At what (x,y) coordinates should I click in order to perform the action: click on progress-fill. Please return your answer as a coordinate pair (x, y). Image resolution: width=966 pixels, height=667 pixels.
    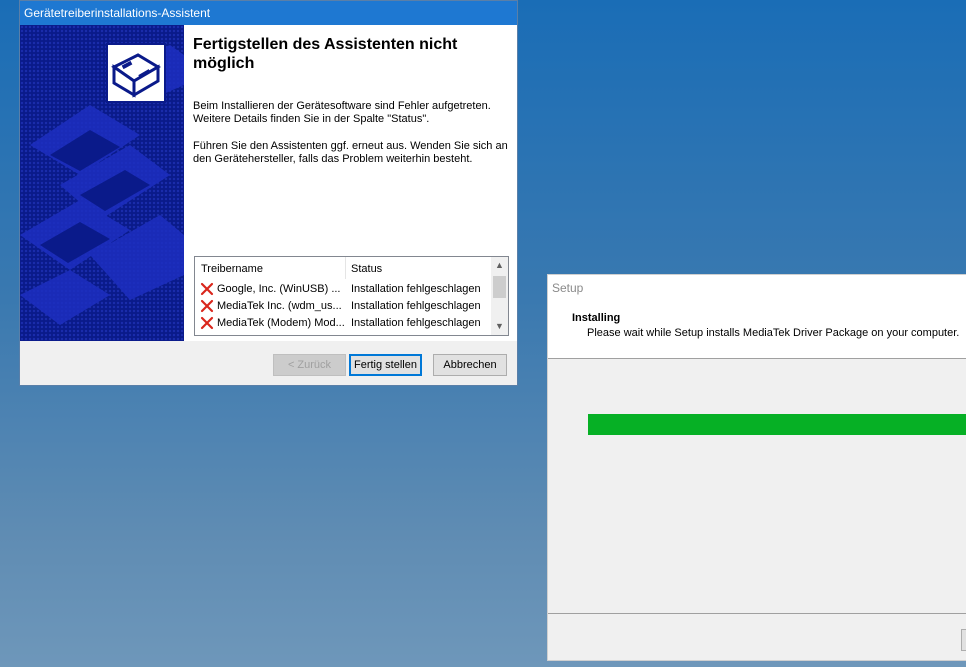
    Looking at the image, I should click on (777, 424).